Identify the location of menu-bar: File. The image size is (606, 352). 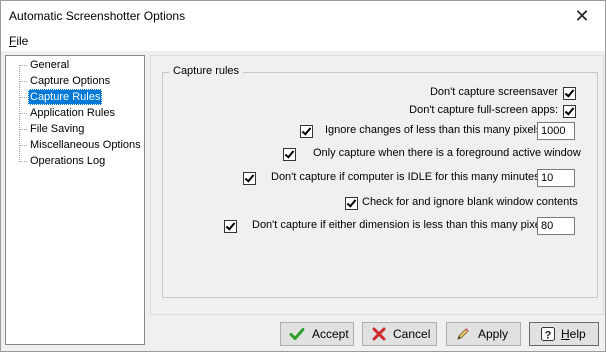
(303, 41).